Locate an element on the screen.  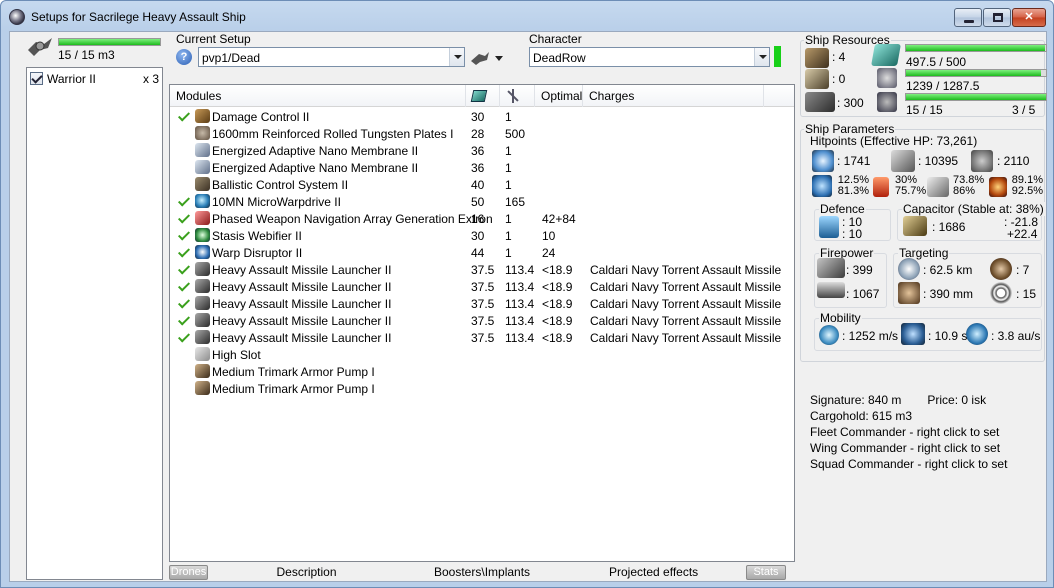
tab-drones: Drones is located at coordinates (188, 572).